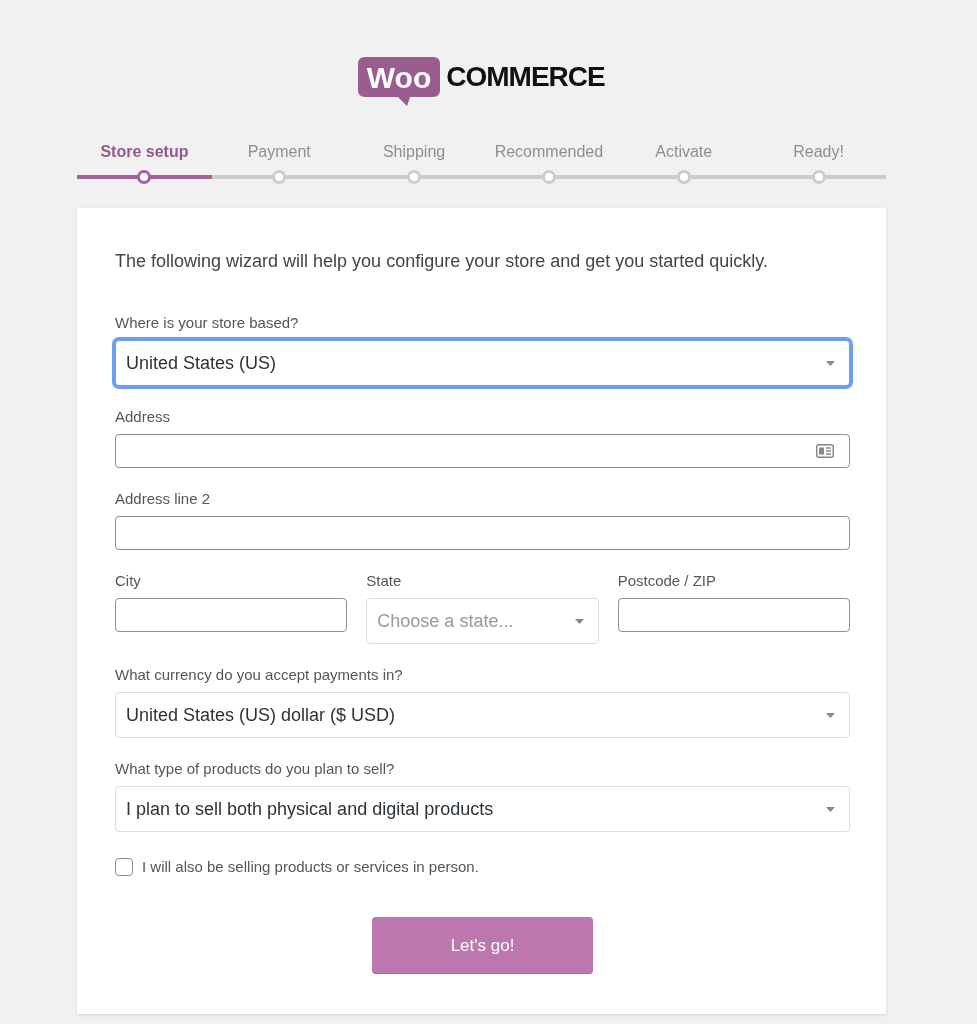 The image size is (977, 1024). What do you see at coordinates (667, 581) in the screenshot?
I see `field-label: Postcode / ZIP` at bounding box center [667, 581].